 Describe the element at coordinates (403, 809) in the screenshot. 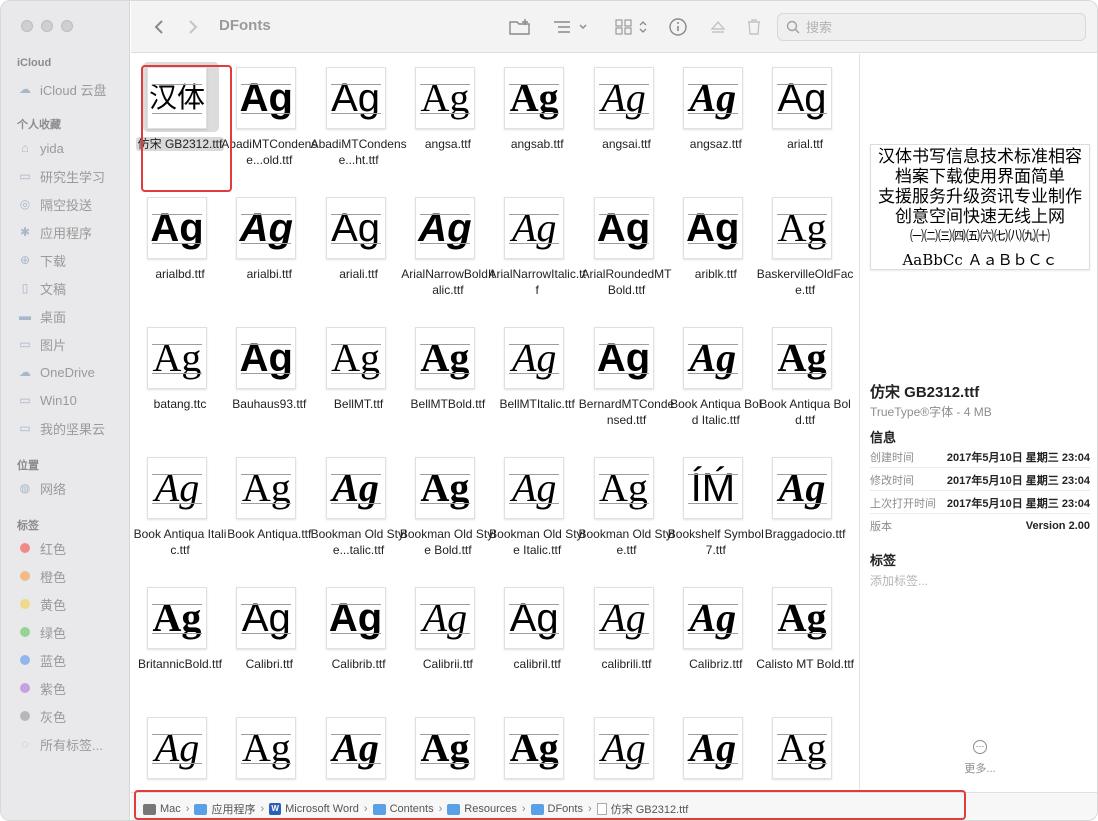

I see `breadcrumb-item: Contents` at that location.